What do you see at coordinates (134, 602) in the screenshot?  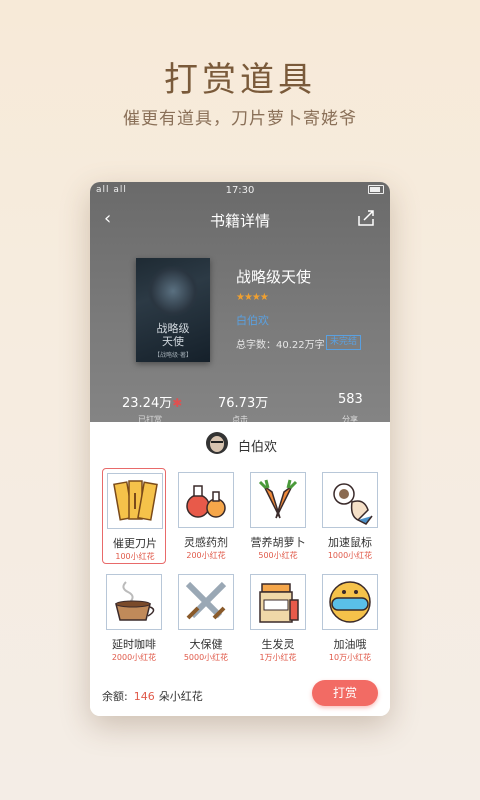 I see `coffee-icon` at bounding box center [134, 602].